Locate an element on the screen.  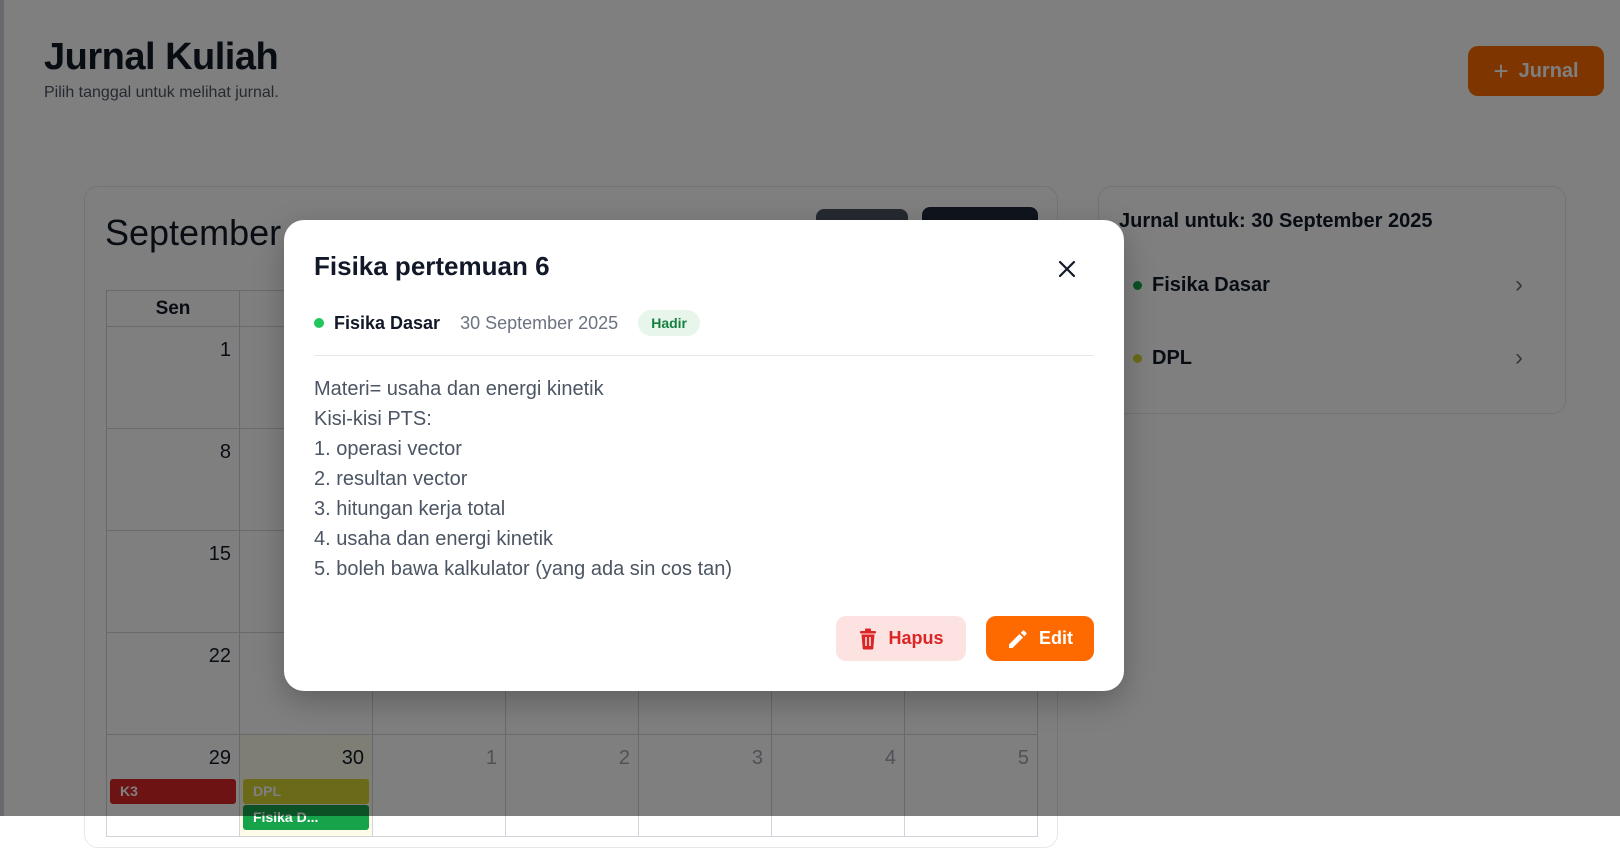
edit-button: Edit is located at coordinates (1040, 638).